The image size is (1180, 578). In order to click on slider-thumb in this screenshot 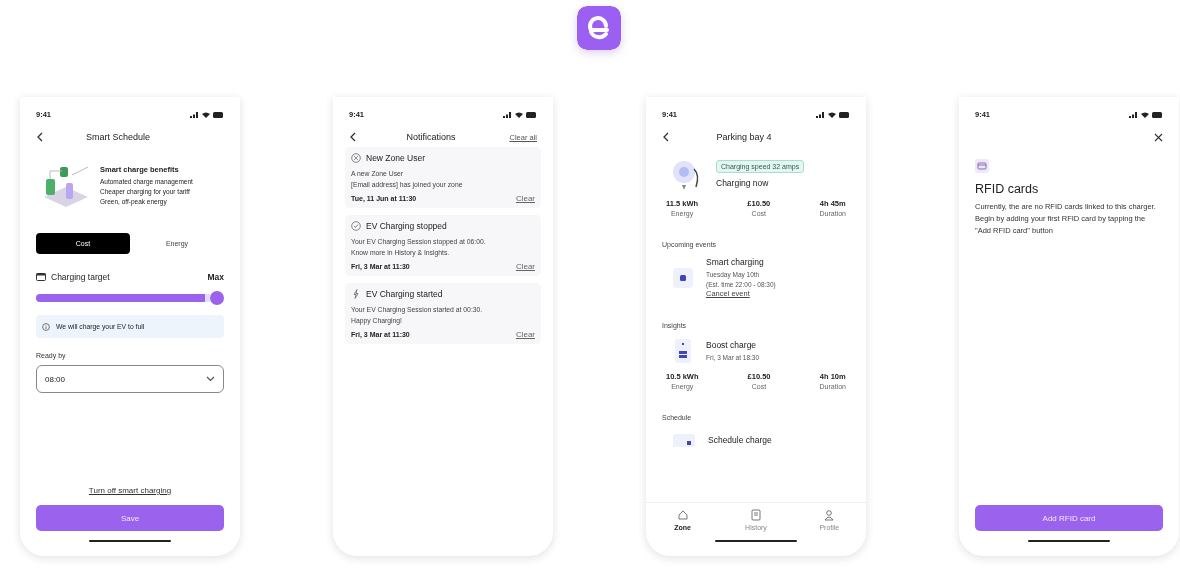, I will do `click(217, 298)`.